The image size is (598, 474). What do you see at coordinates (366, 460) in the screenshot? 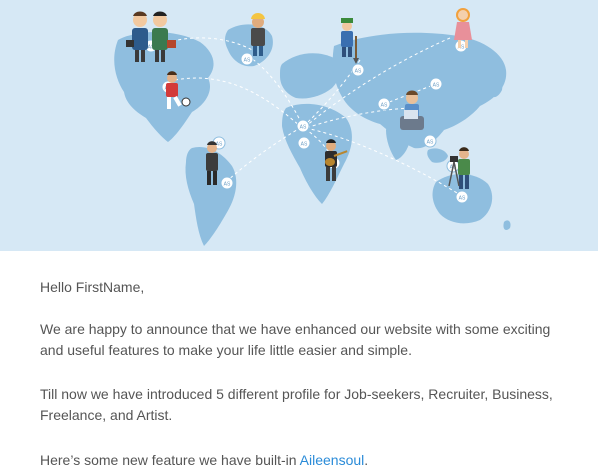
I see `feature-intro-period: .` at bounding box center [366, 460].